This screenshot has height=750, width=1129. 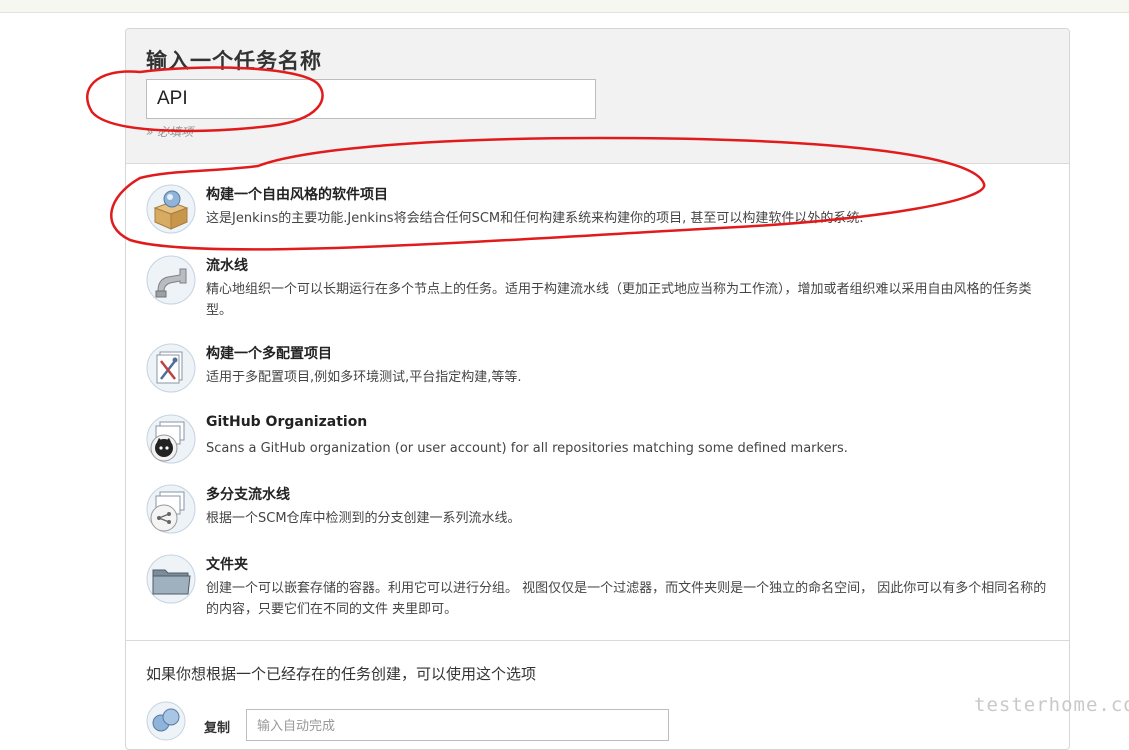 I want to click on item-title: 多分支流水线, so click(x=248, y=495).